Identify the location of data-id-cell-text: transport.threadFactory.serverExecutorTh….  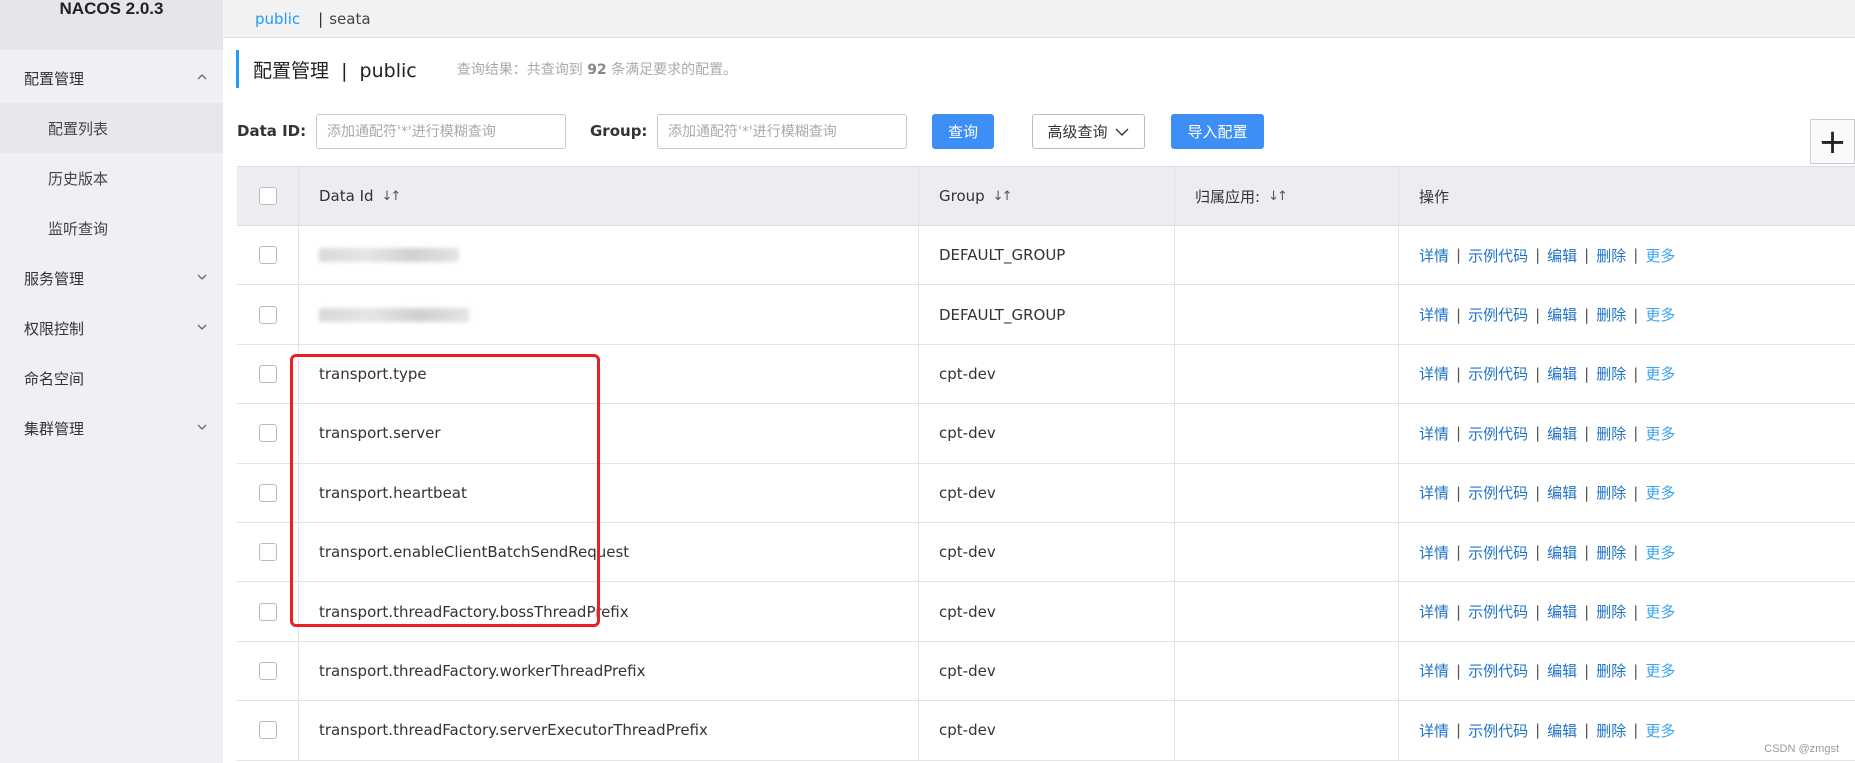
(513, 730).